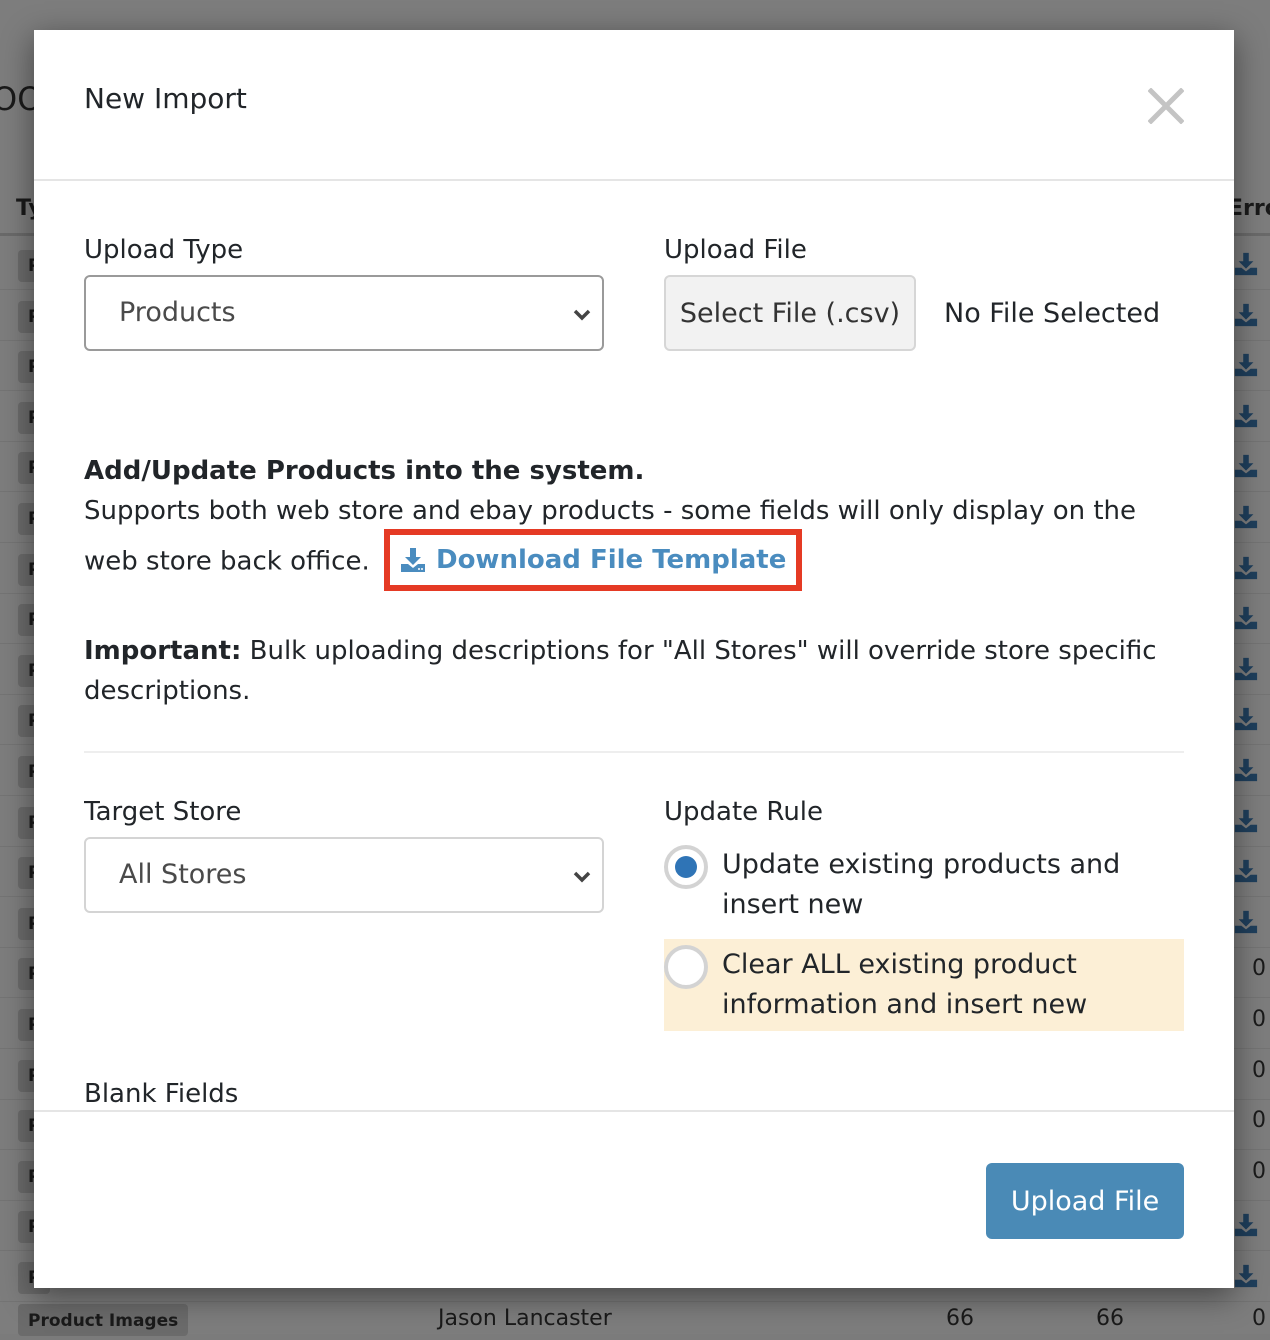  What do you see at coordinates (103, 1320) in the screenshot?
I see `type-badge: Product Images` at bounding box center [103, 1320].